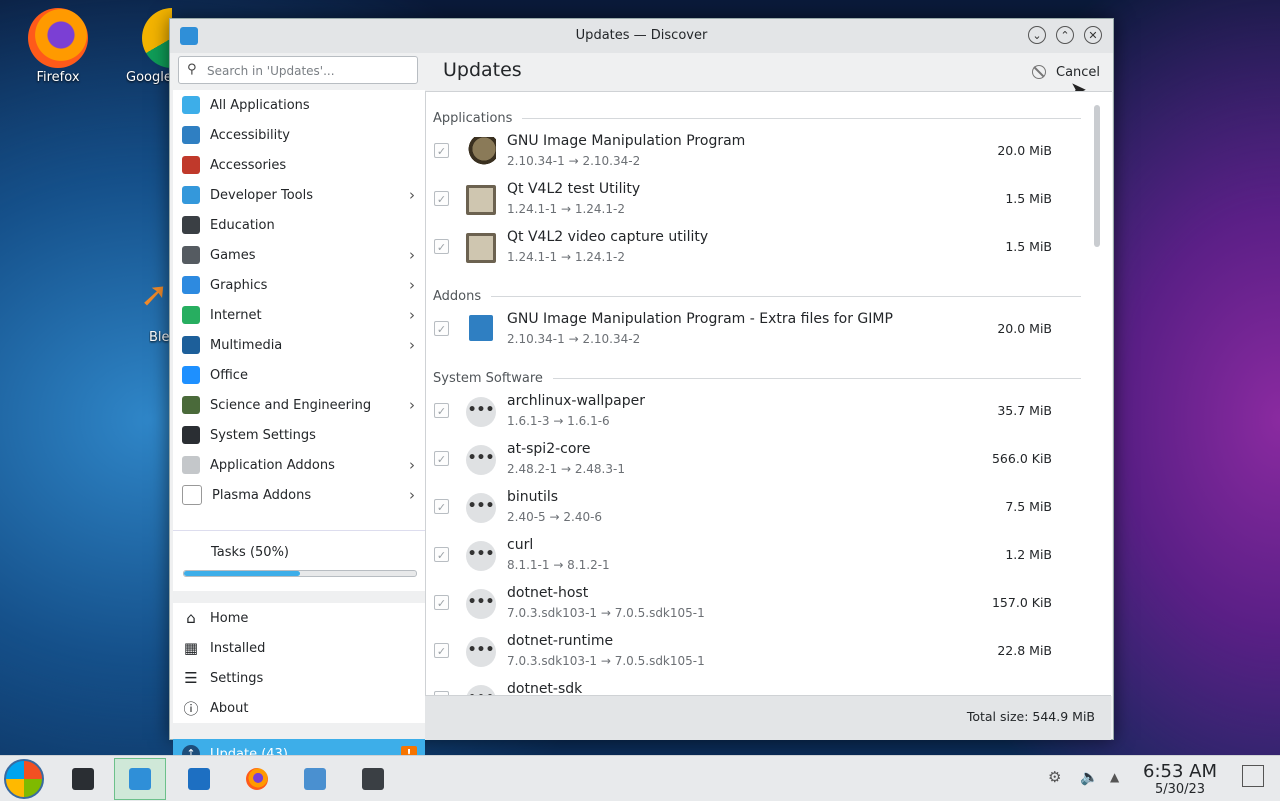 The width and height of the screenshot is (1280, 801). Describe the element at coordinates (58, 46) in the screenshot. I see `desktop-icon-firefox: Firefox` at that location.